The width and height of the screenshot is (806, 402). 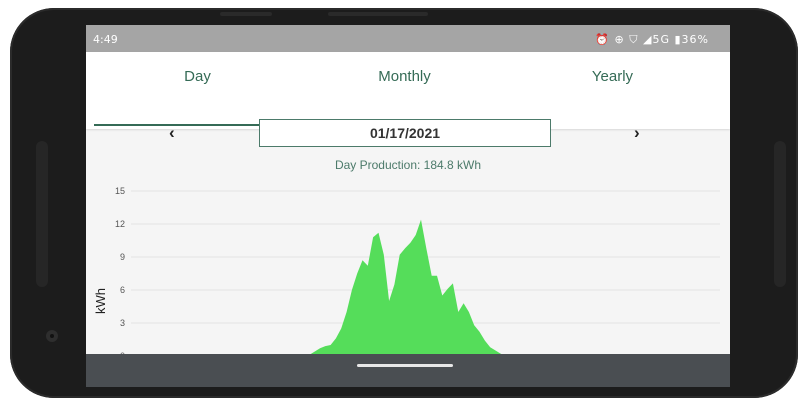 I want to click on power-button, so click(x=378, y=14).